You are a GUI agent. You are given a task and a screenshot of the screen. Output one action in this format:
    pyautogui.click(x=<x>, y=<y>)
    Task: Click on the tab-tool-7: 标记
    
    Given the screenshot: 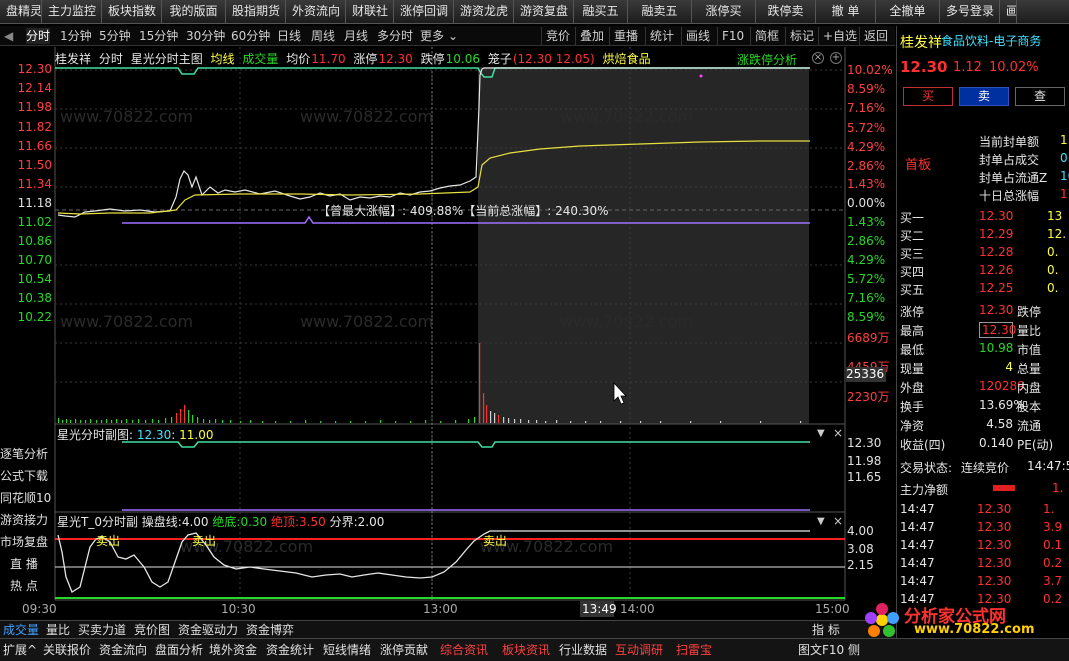 What is the action you would take?
    pyautogui.click(x=799, y=36)
    